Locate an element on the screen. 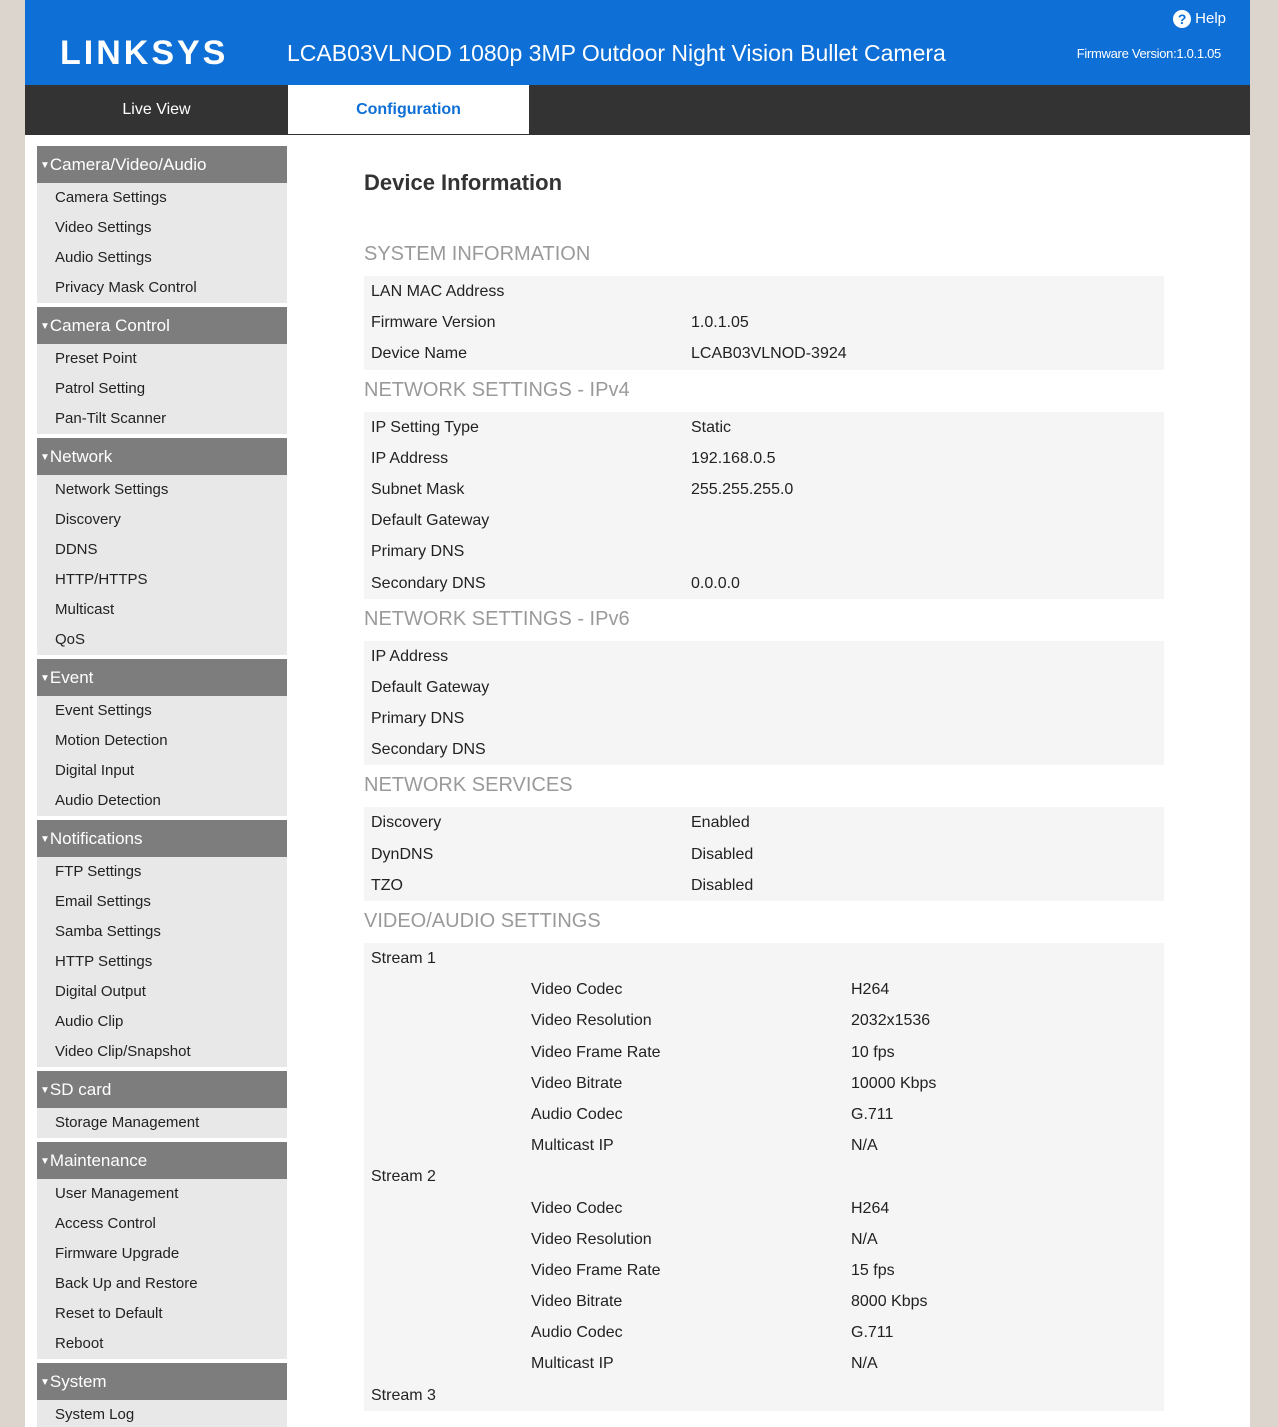  tab-live-view: Live View is located at coordinates (156, 109).